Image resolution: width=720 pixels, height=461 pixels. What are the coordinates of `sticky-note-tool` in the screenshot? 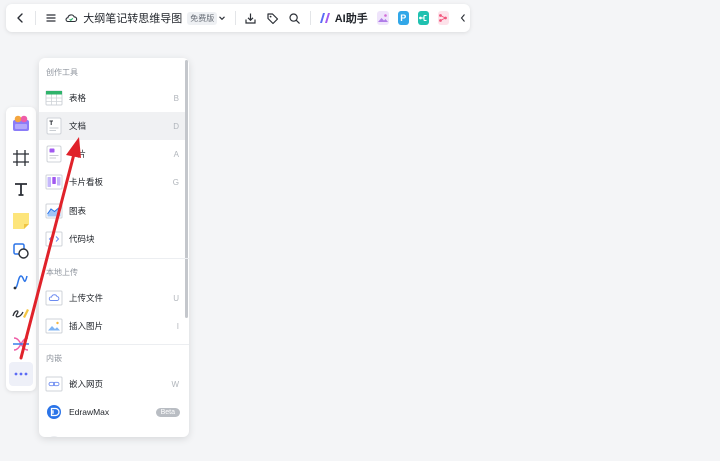 It's located at (21, 220).